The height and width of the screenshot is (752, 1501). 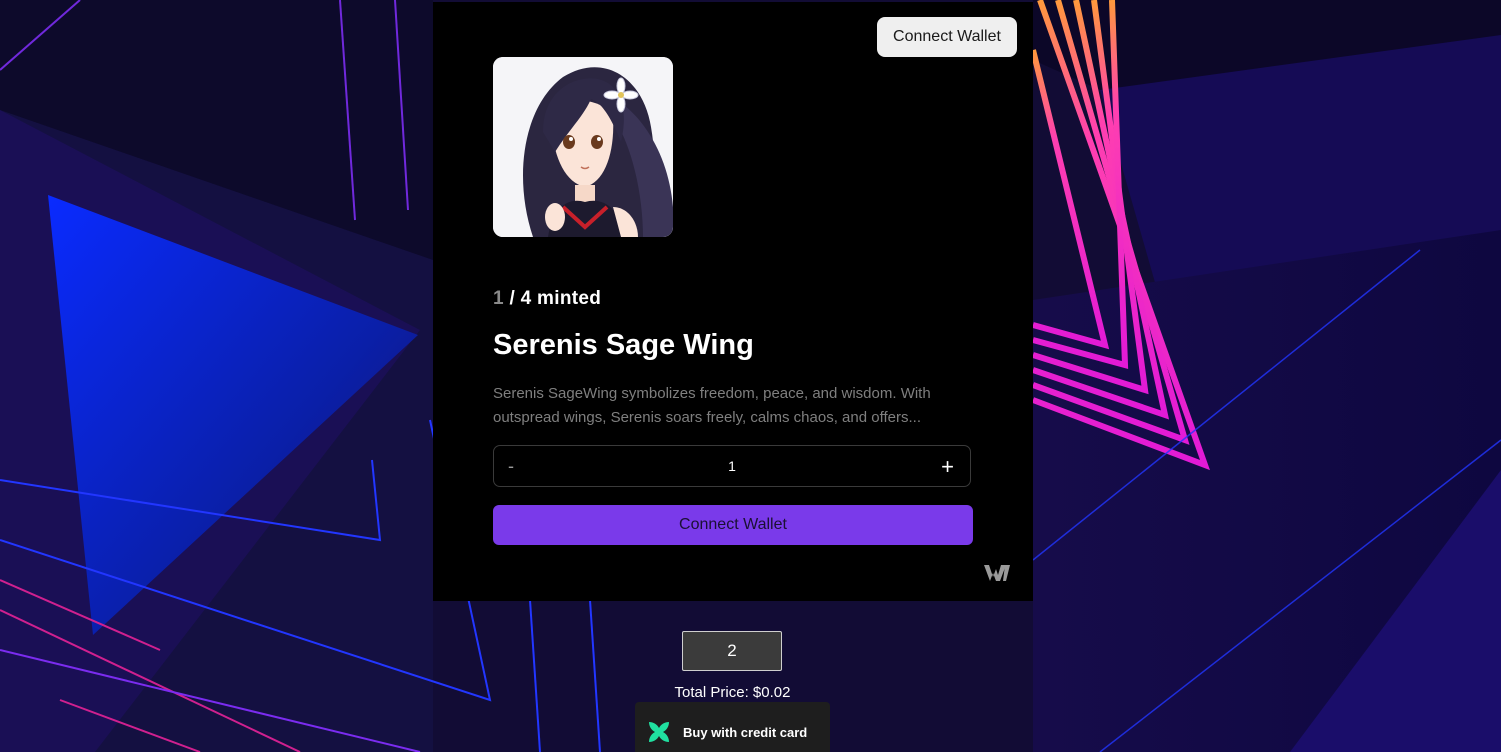 What do you see at coordinates (659, 732) in the screenshot?
I see `crossmint-icon` at bounding box center [659, 732].